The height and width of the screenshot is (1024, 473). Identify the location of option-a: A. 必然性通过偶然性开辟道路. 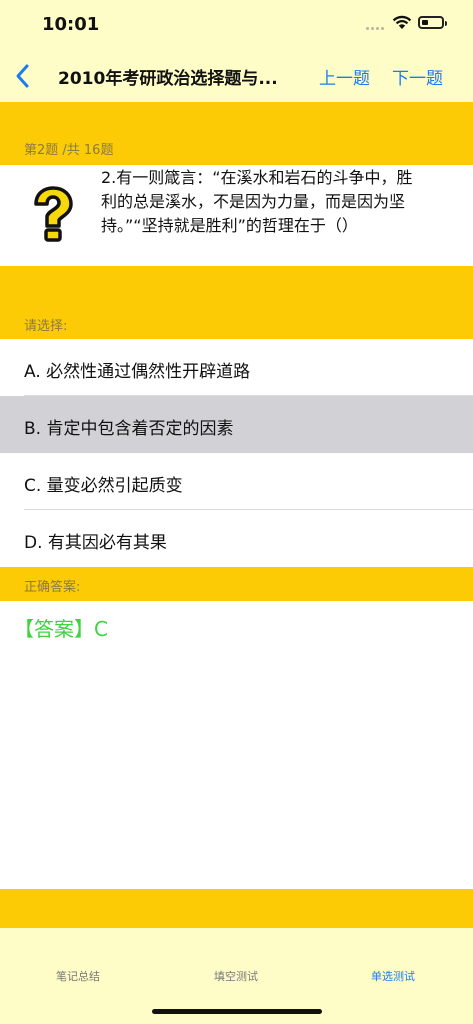
(236, 367).